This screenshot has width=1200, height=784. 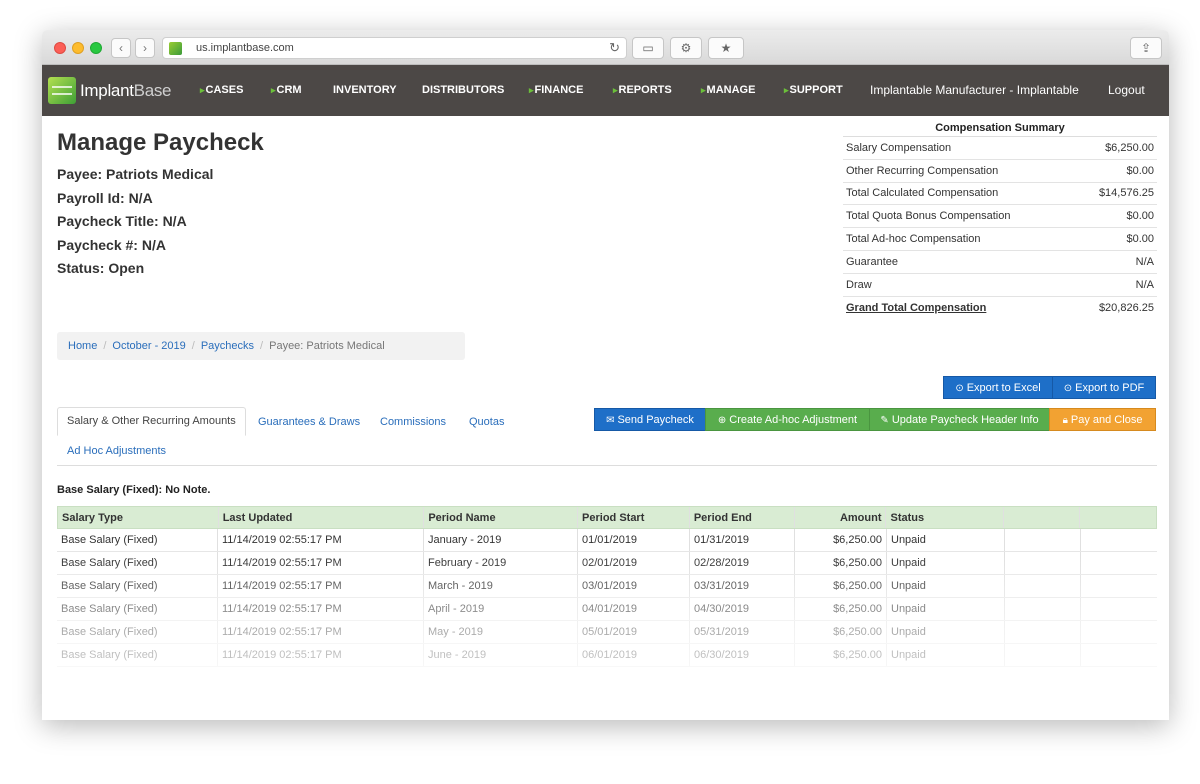 I want to click on back-button: ‹, so click(x=121, y=48).